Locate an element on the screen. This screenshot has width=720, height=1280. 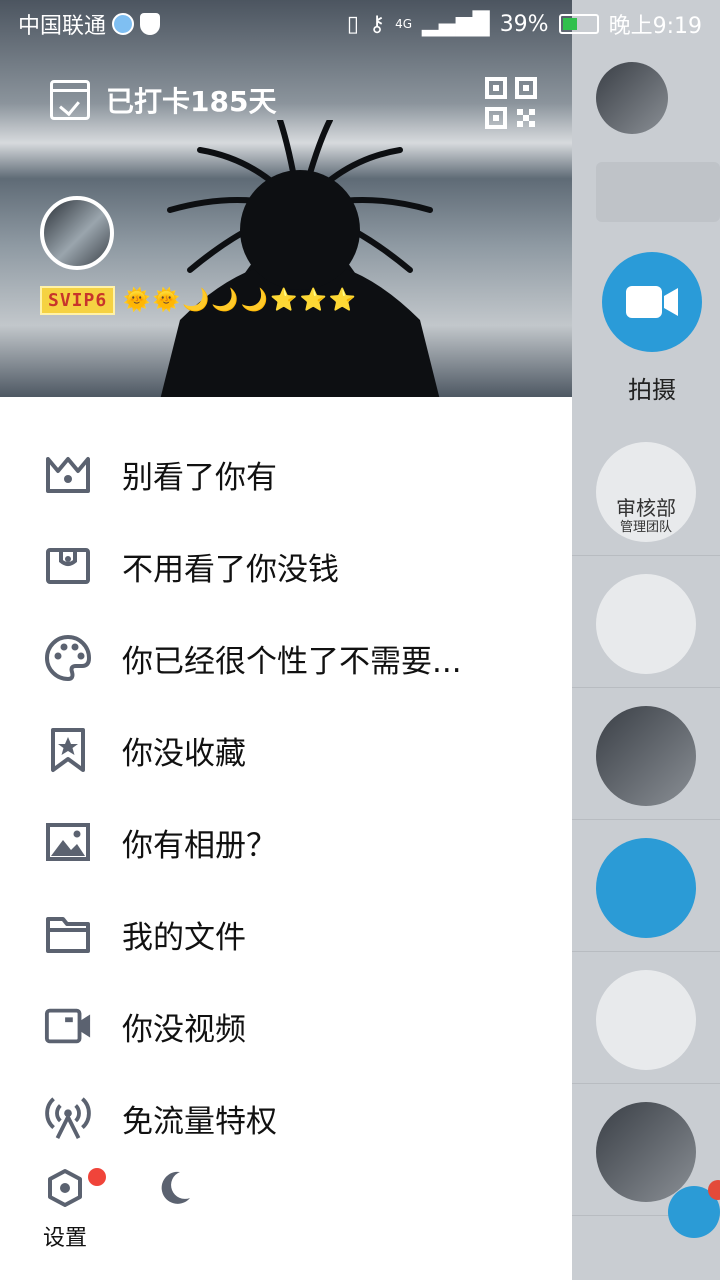
signal-icon: ▂▄▆█ is located at coordinates (456, 24).